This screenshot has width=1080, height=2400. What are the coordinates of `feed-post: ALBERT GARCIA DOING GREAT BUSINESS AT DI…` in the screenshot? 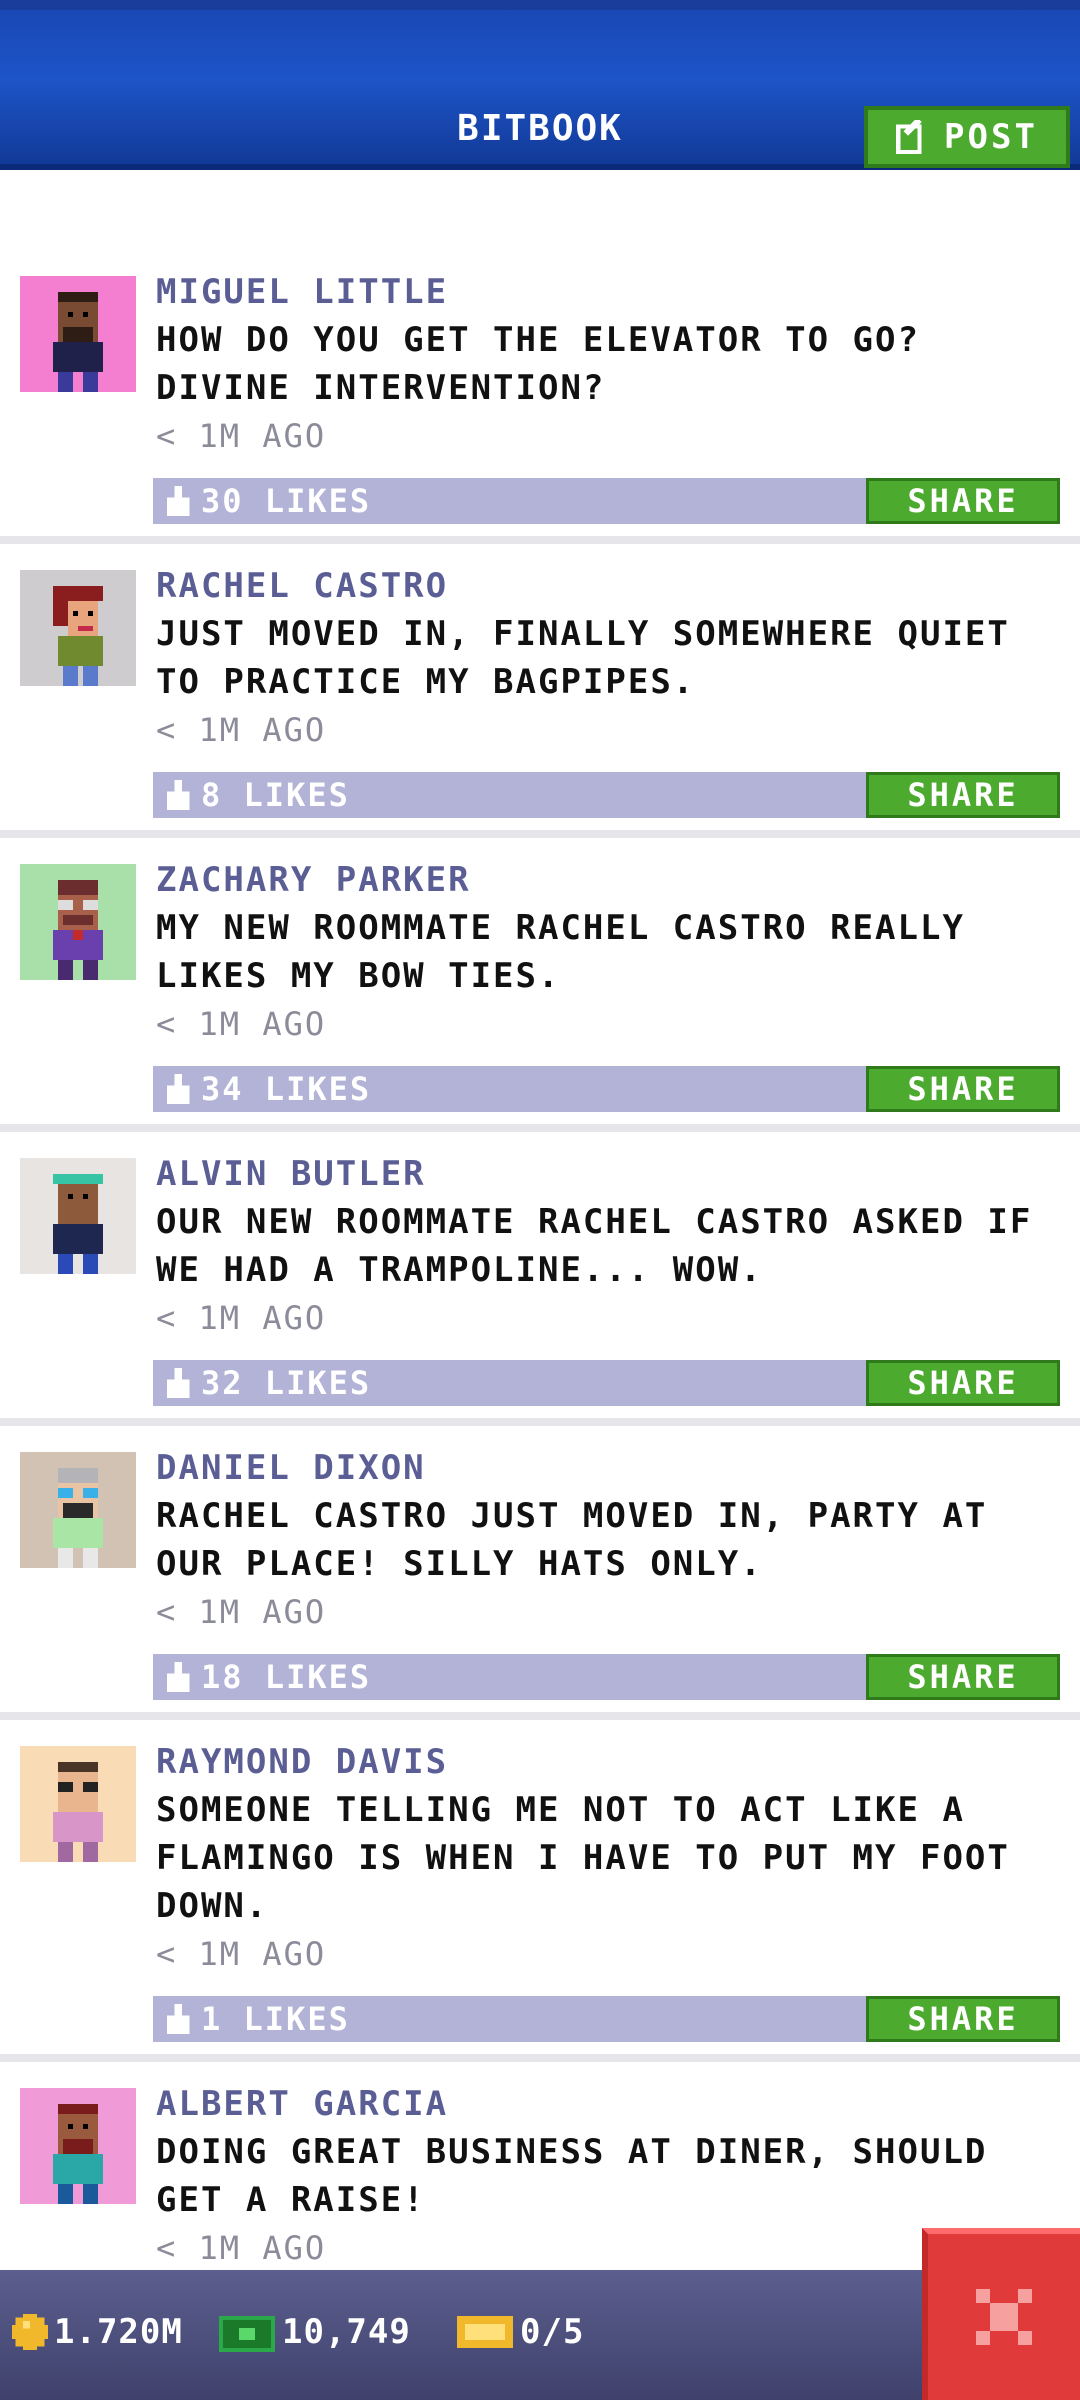 It's located at (540, 2182).